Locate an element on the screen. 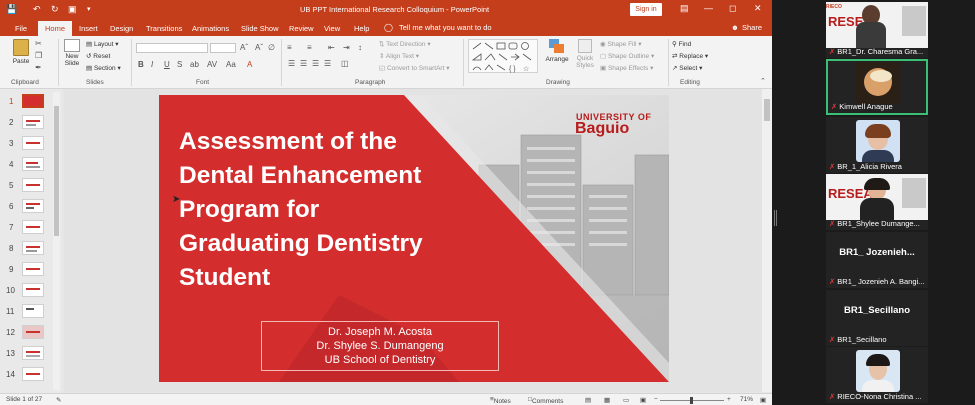 Image resolution: width=975 pixels, height=405 pixels. change-case-icon: Aa is located at coordinates (231, 64).